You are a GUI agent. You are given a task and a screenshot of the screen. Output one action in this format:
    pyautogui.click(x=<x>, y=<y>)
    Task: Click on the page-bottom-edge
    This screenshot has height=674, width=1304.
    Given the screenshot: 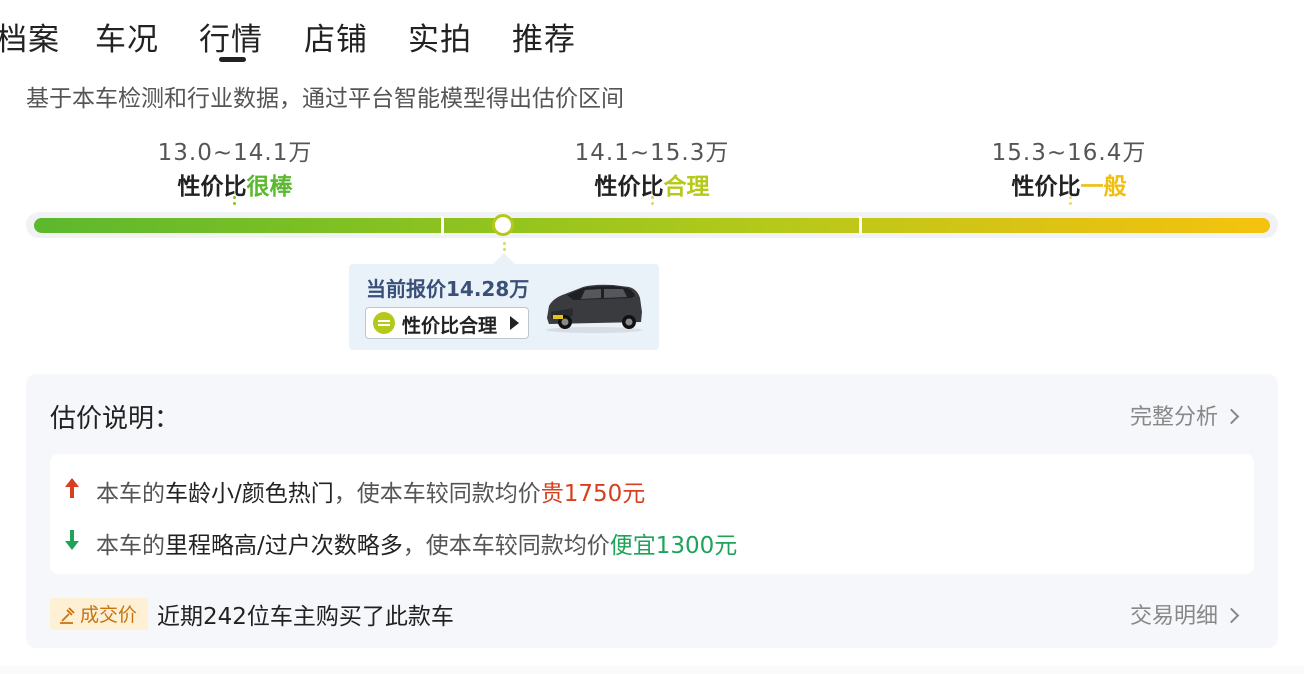 What is the action you would take?
    pyautogui.click(x=652, y=670)
    